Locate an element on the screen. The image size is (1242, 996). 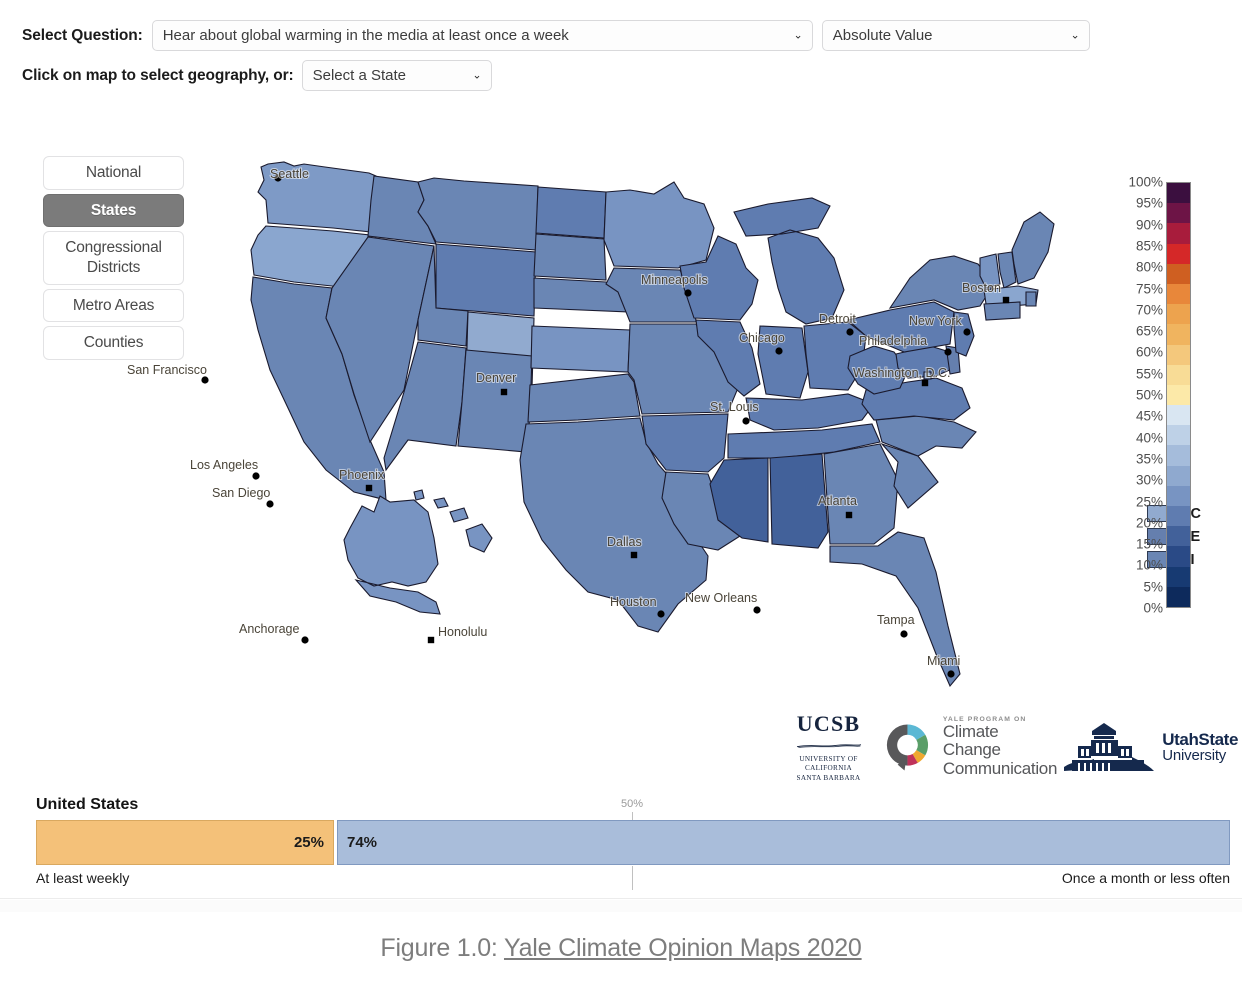
city-label-los-angeles: Los Angeles is located at coordinates (224, 465).